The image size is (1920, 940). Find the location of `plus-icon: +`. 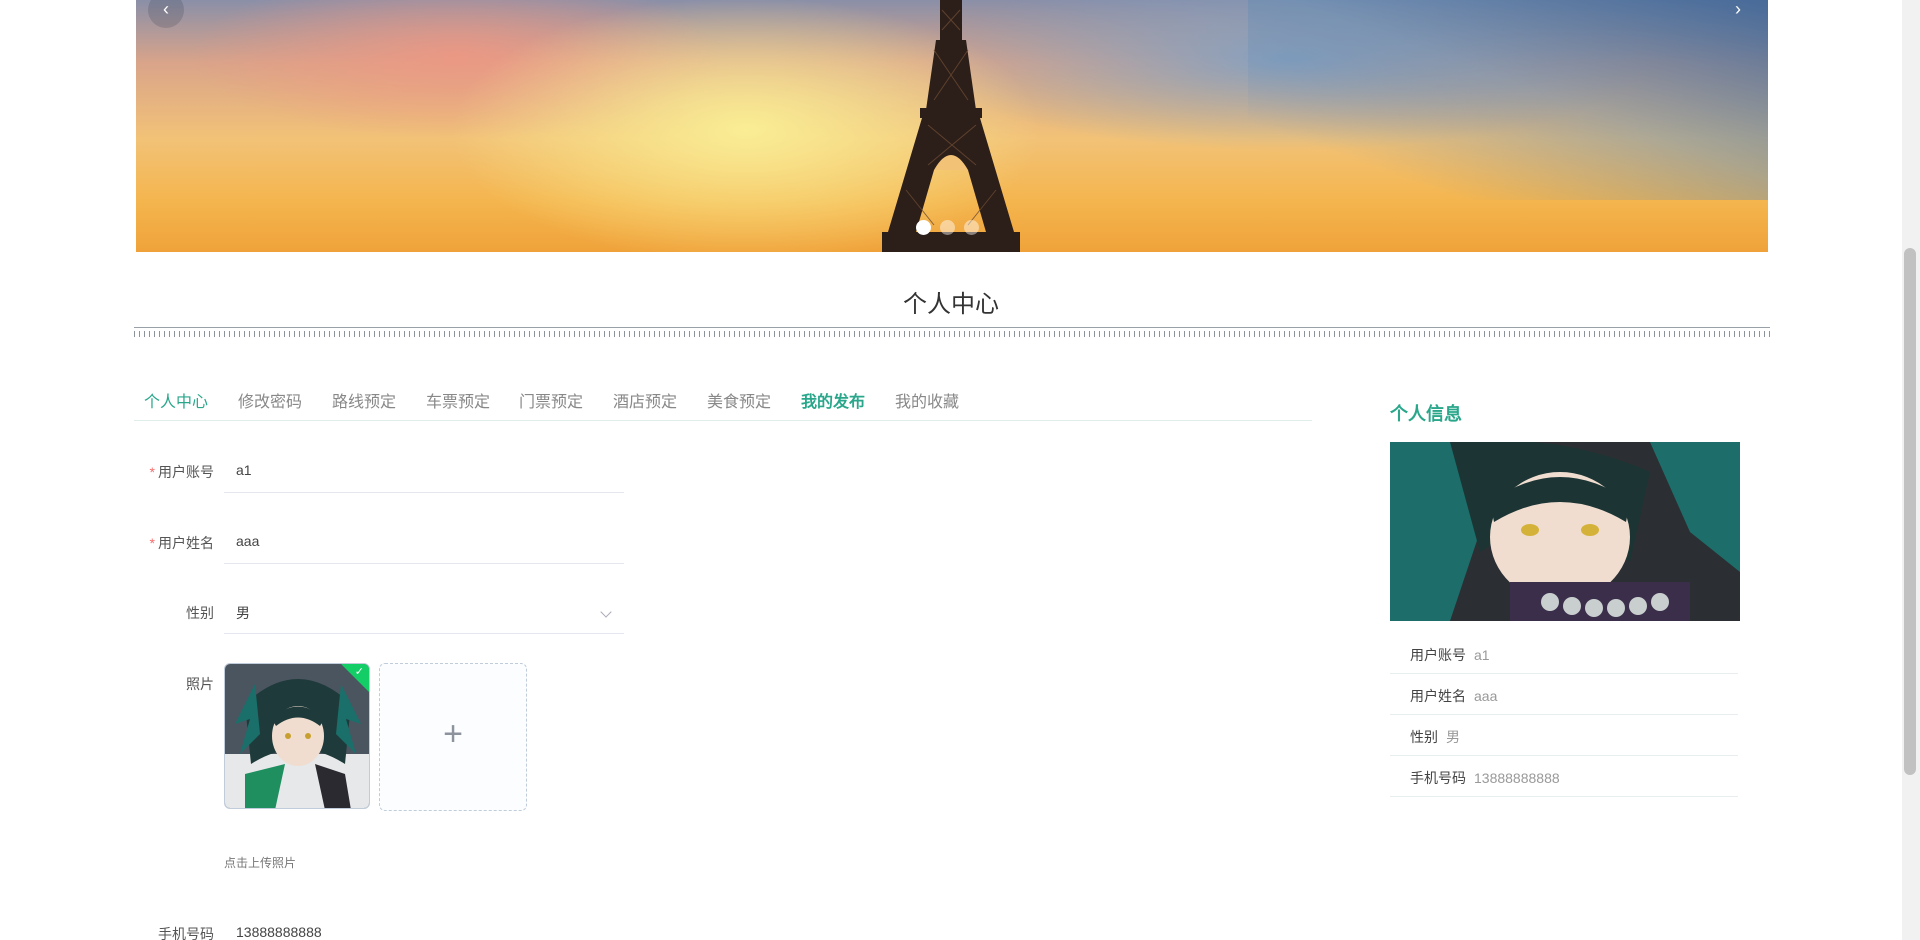

plus-icon: + is located at coordinates (453, 734).